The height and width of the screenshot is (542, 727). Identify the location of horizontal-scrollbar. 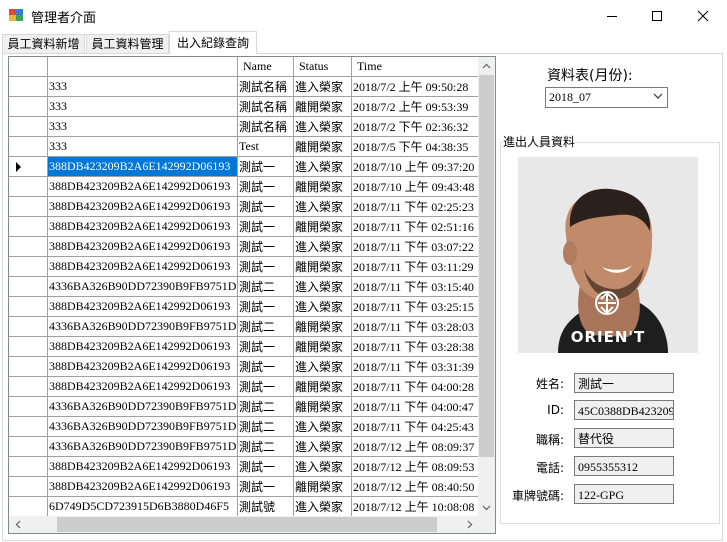
(243, 524).